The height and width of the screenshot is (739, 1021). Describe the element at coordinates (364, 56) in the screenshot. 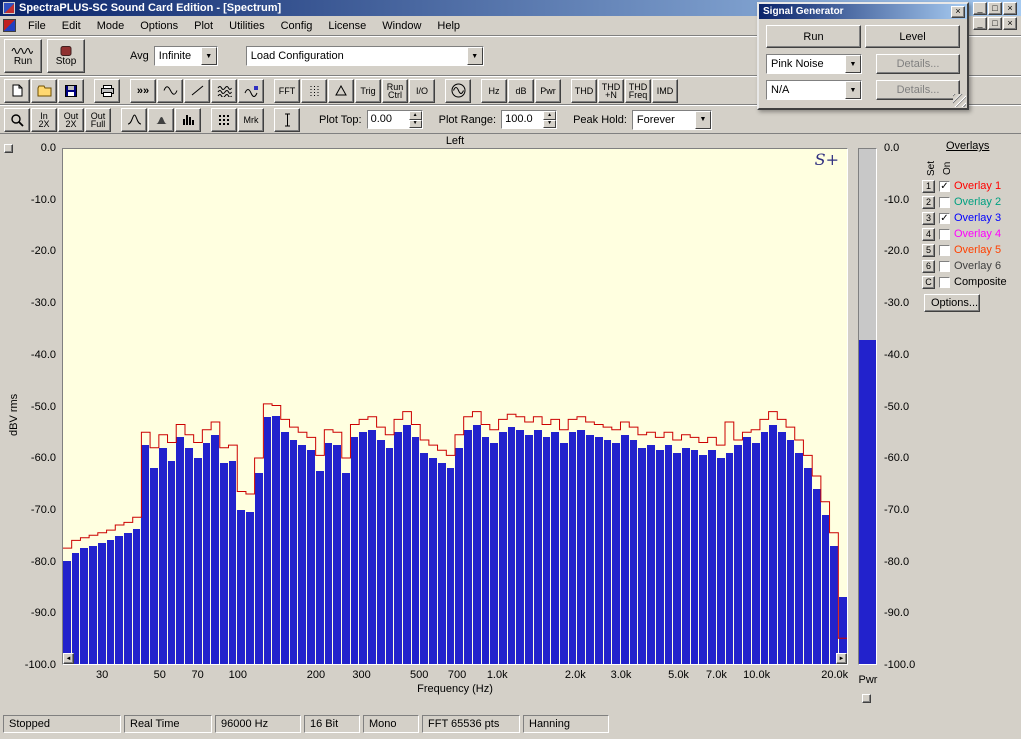

I see `load-configuration-select: Load Configuration ▼` at that location.